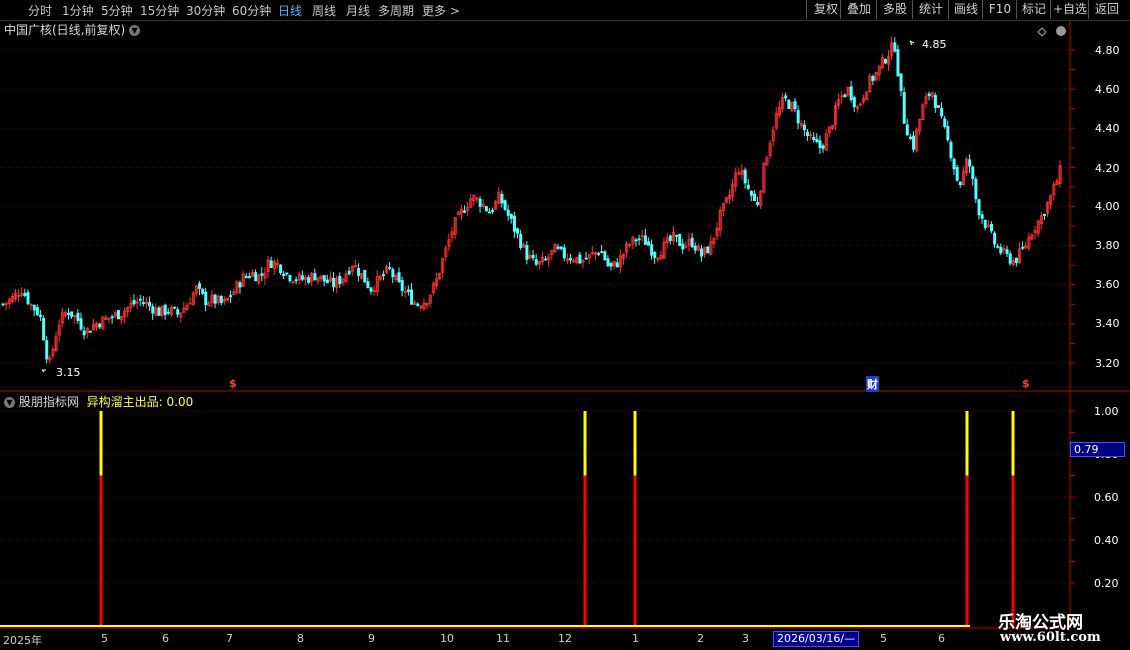  I want to click on time-tick: 1, so click(635, 638).